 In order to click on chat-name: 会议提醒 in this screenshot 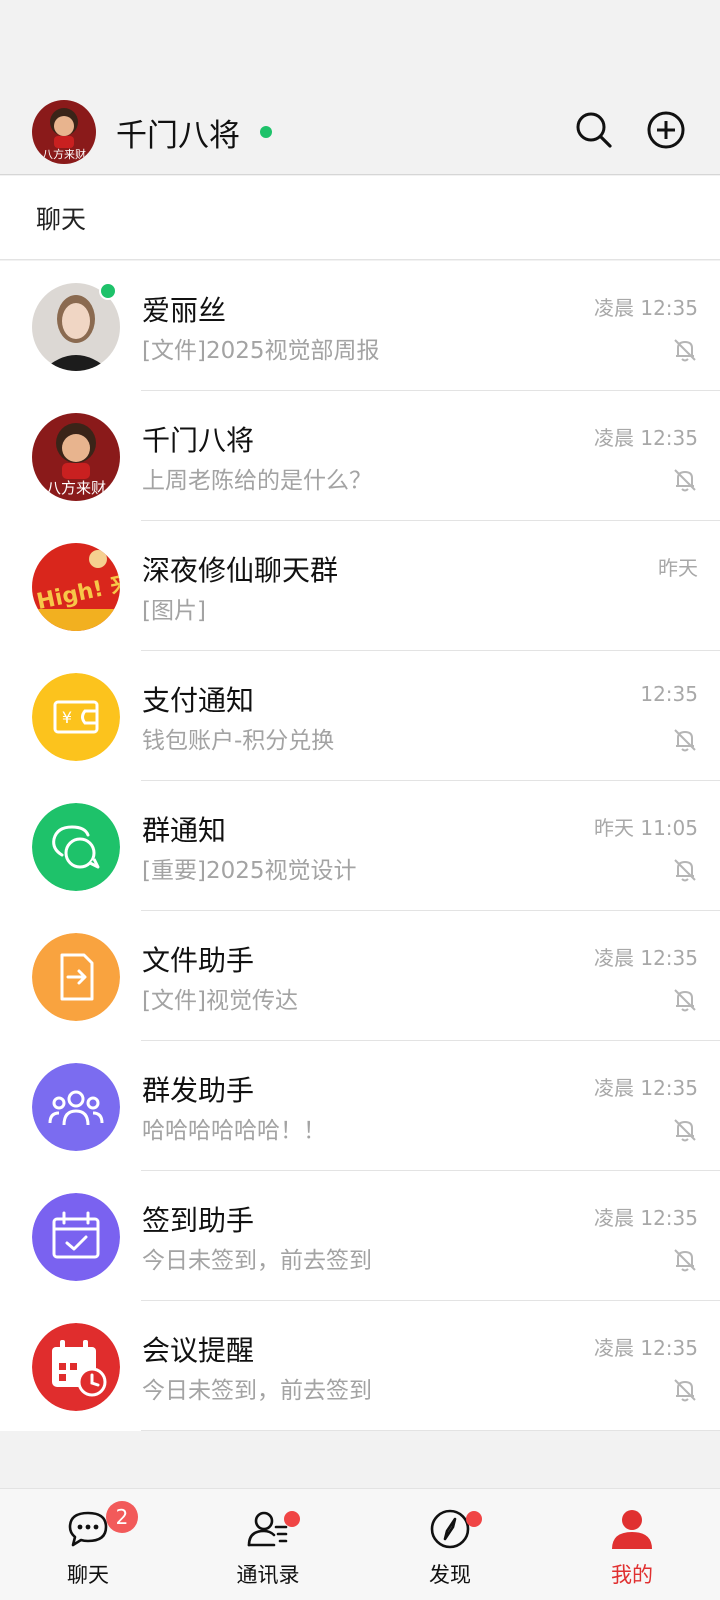, I will do `click(198, 1350)`.